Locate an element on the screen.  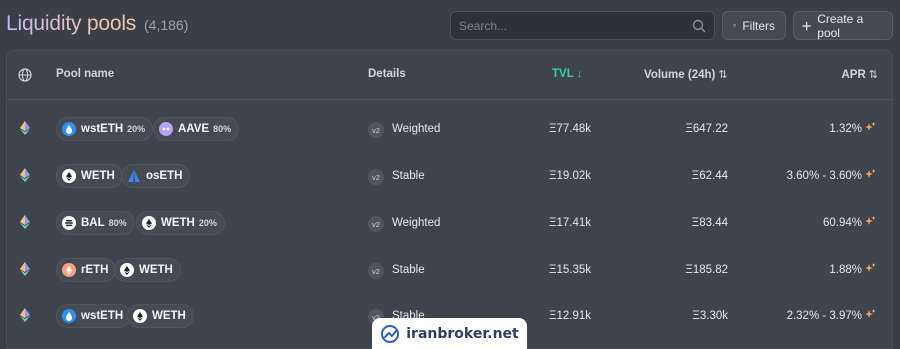
sort-down-icon: ↓ is located at coordinates (579, 74).